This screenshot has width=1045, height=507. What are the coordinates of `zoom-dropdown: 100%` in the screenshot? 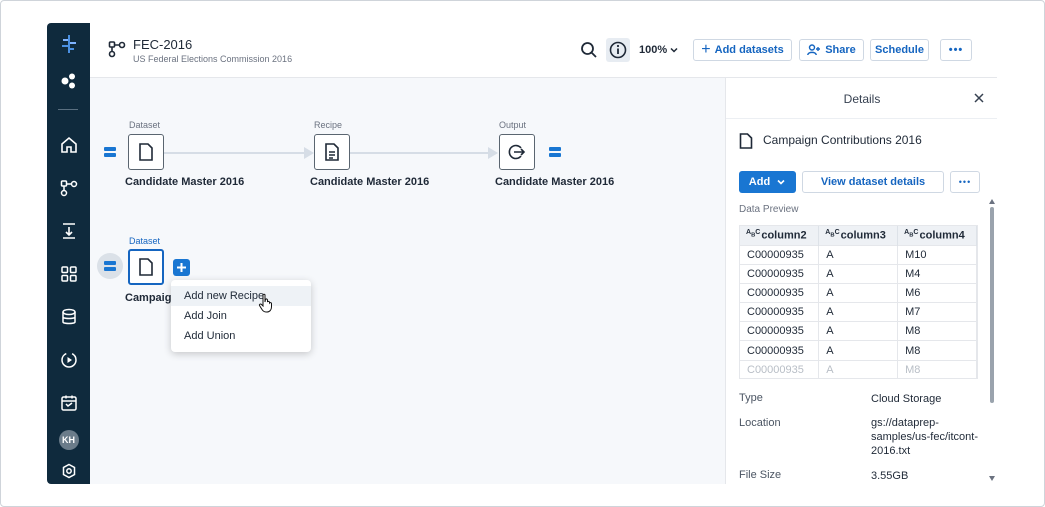 It's located at (659, 50).